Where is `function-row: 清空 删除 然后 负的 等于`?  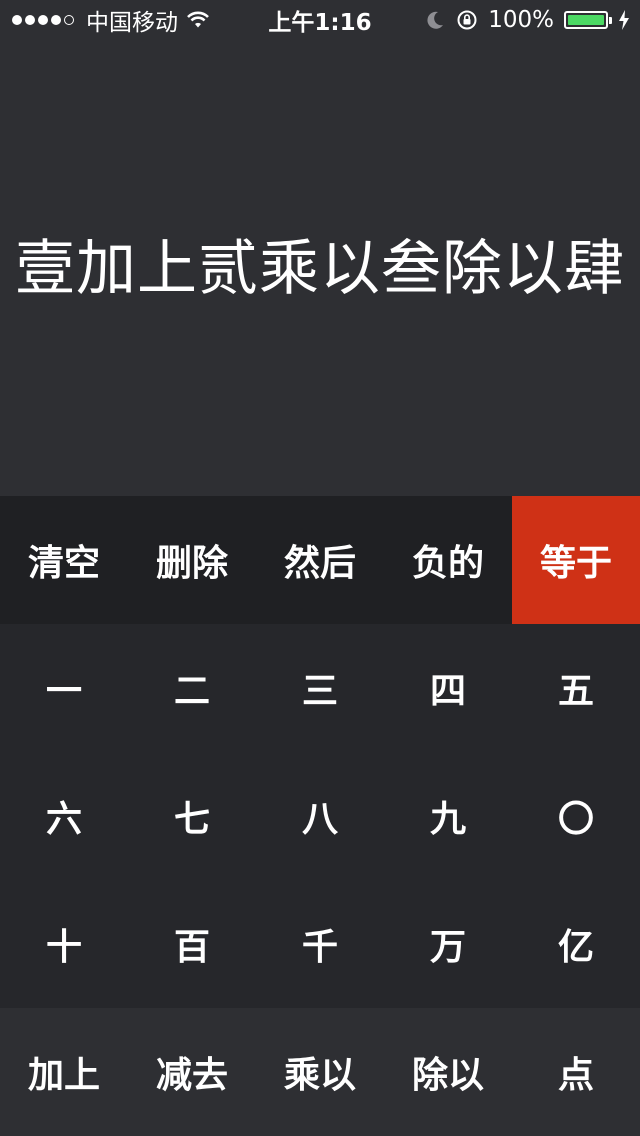 function-row: 清空 删除 然后 负的 等于 is located at coordinates (320, 560).